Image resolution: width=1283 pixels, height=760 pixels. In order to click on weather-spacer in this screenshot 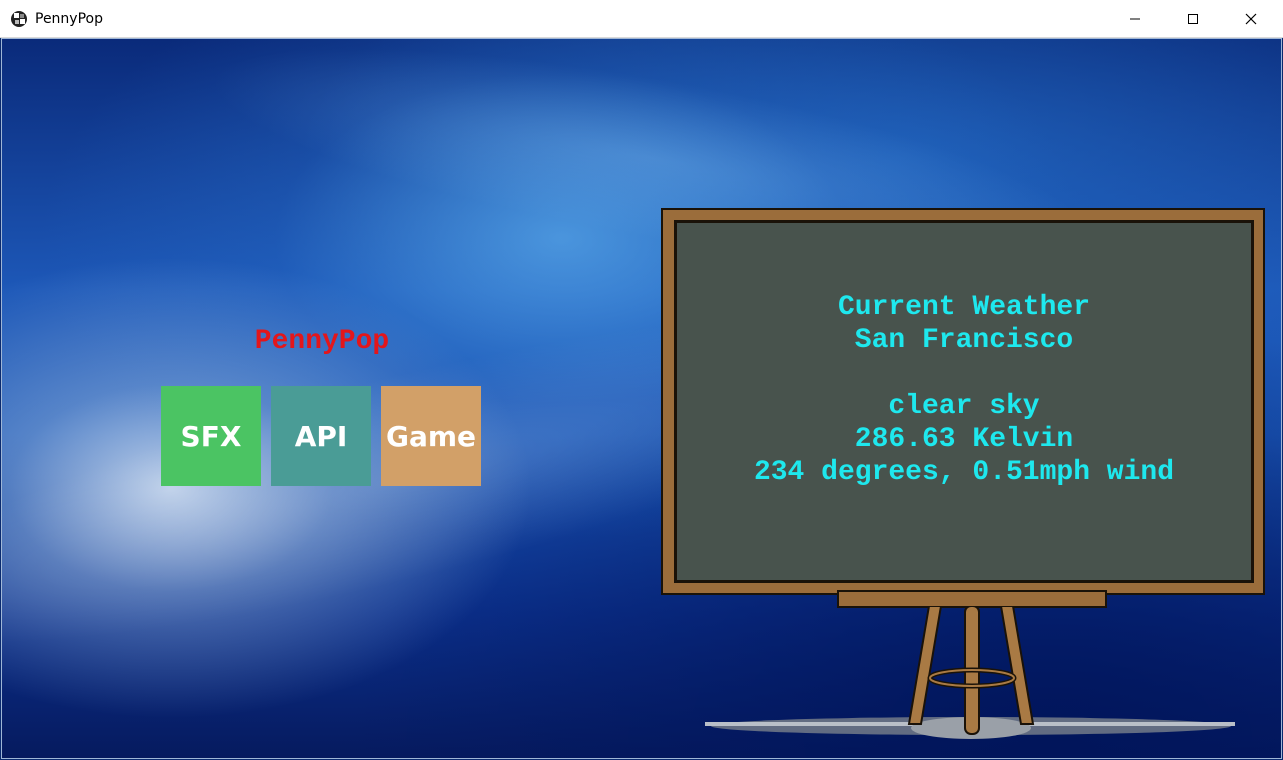, I will do `click(964, 373)`.